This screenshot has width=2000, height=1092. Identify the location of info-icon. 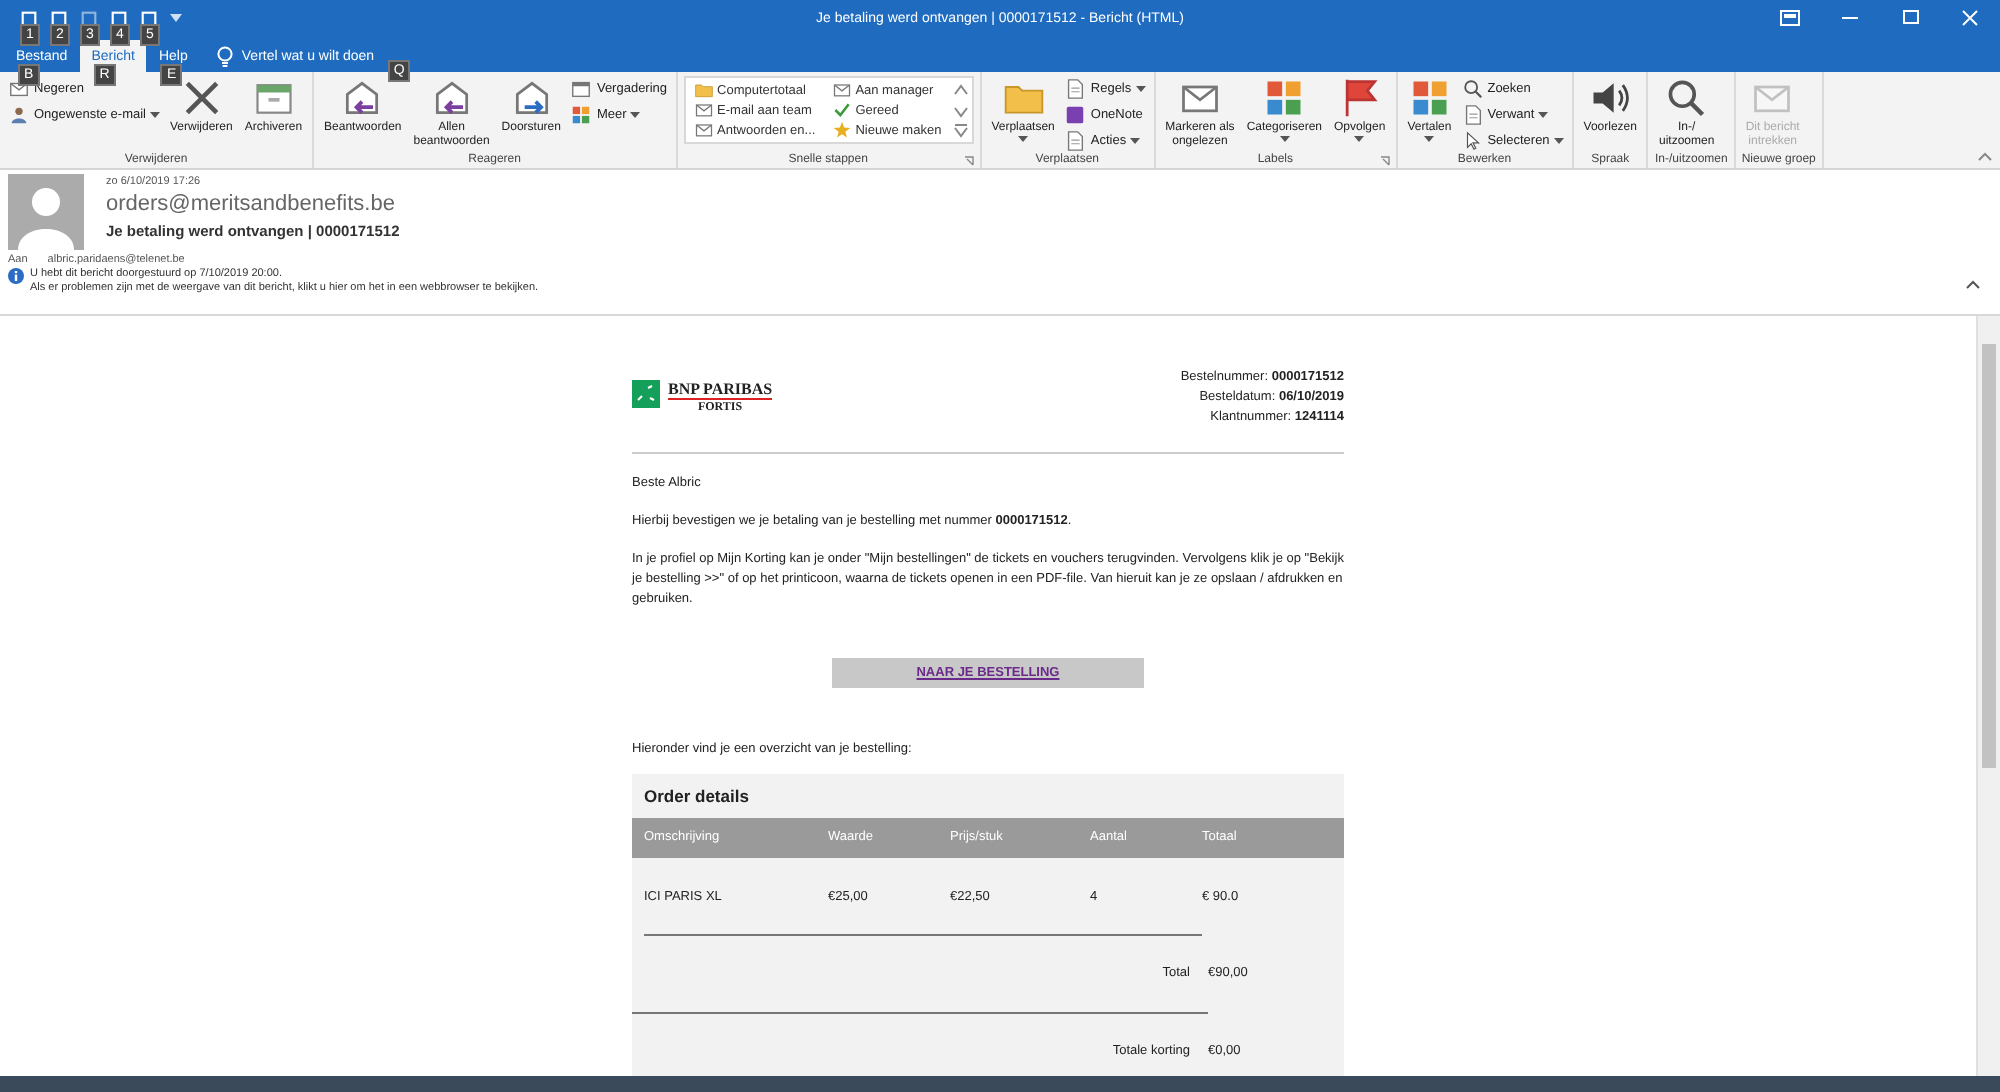
(16, 276).